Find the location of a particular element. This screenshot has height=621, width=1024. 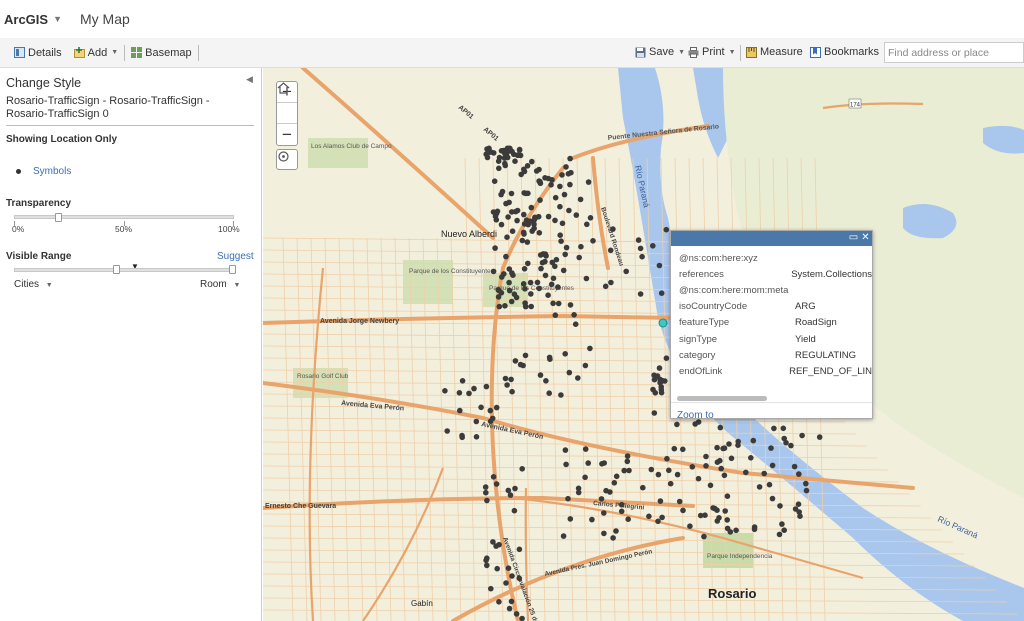

zoom-to-link: Zoom to is located at coordinates (695, 414).